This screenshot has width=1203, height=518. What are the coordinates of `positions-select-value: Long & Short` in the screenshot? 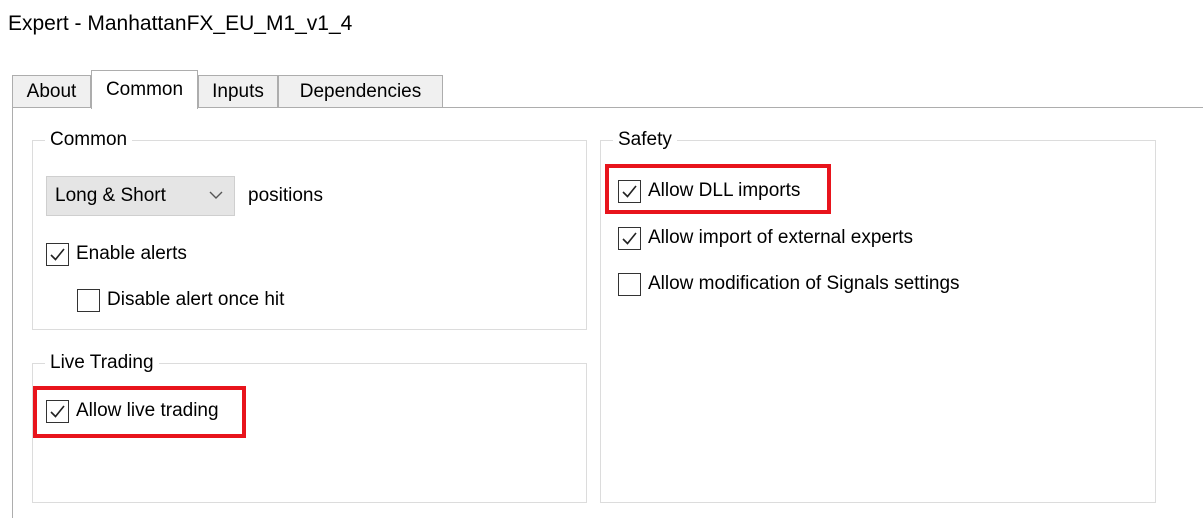 It's located at (110, 195).